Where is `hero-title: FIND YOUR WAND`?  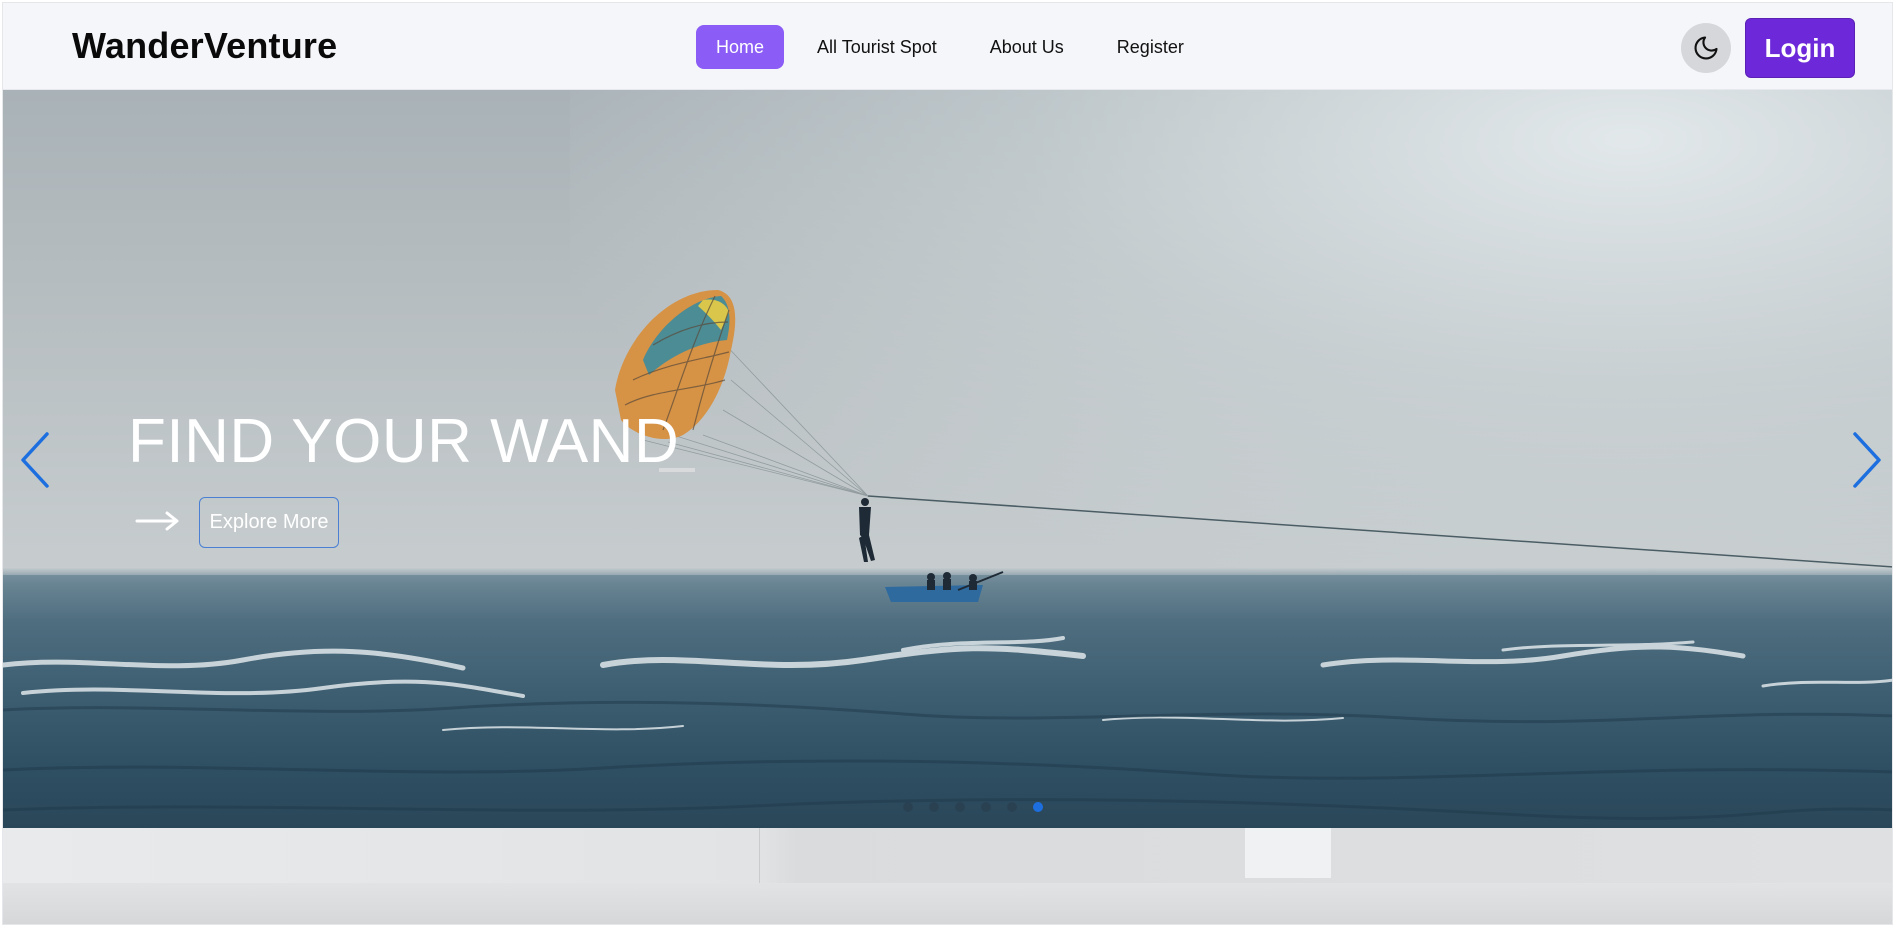 hero-title: FIND YOUR WAND is located at coordinates (404, 441).